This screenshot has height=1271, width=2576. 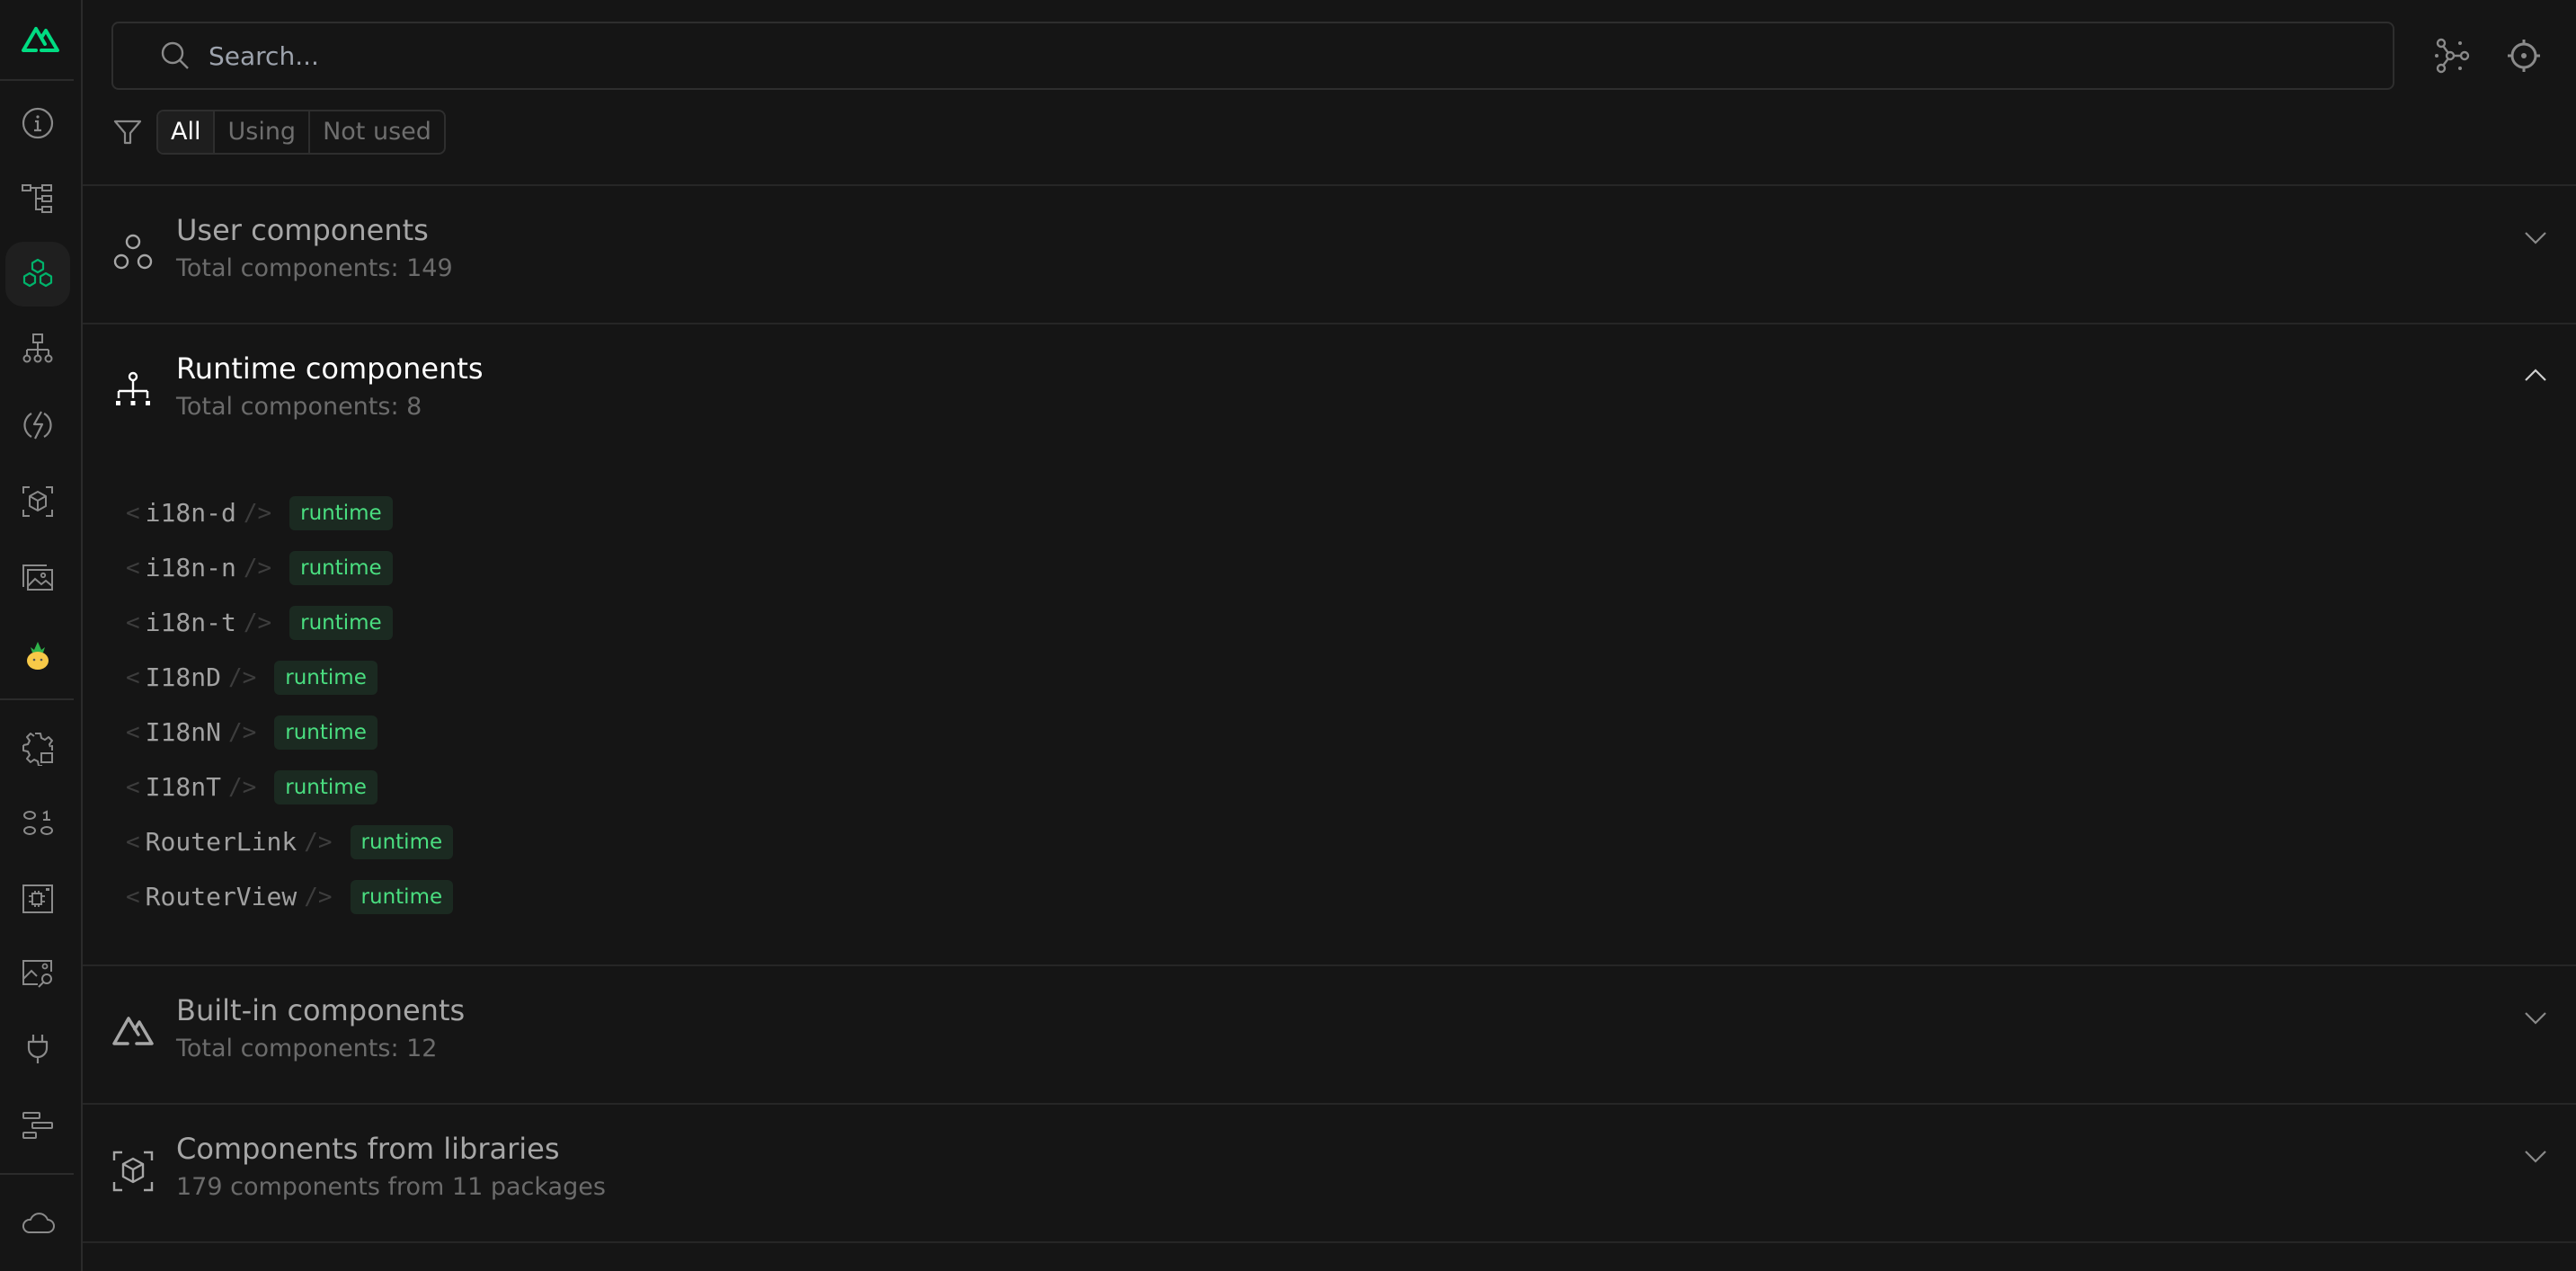 I want to click on filter-using: Using, so click(x=263, y=132).